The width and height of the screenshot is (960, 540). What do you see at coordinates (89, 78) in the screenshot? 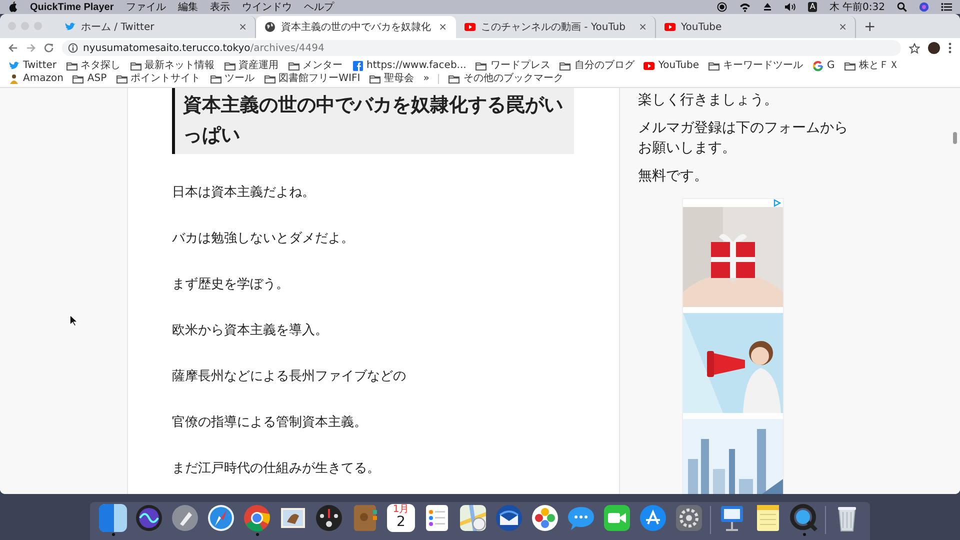
I see `bookmark: ASP` at bounding box center [89, 78].